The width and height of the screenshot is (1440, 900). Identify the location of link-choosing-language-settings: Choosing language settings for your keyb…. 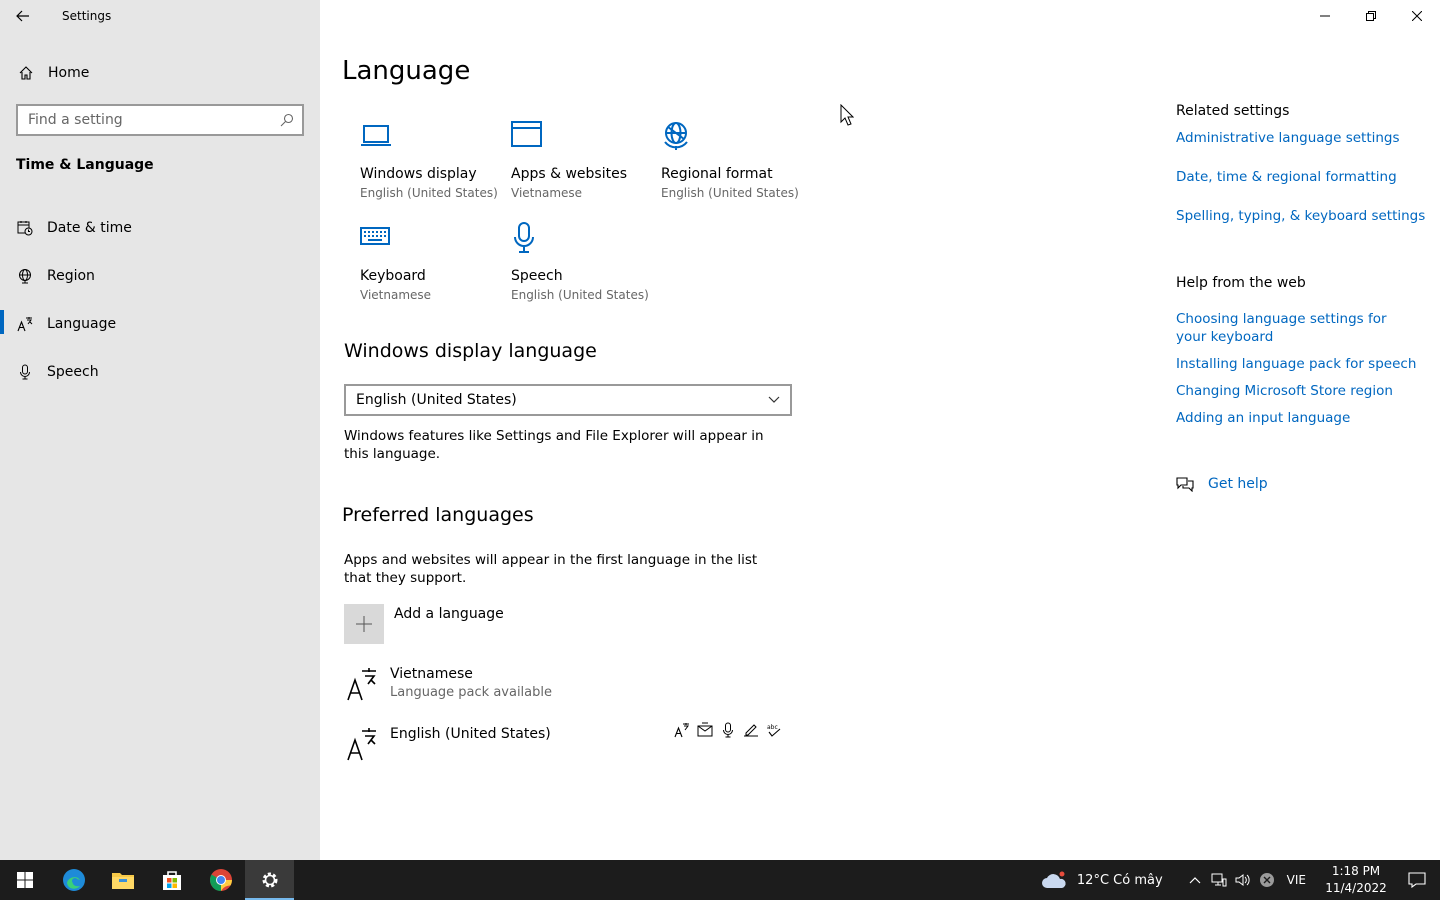
(1296, 328).